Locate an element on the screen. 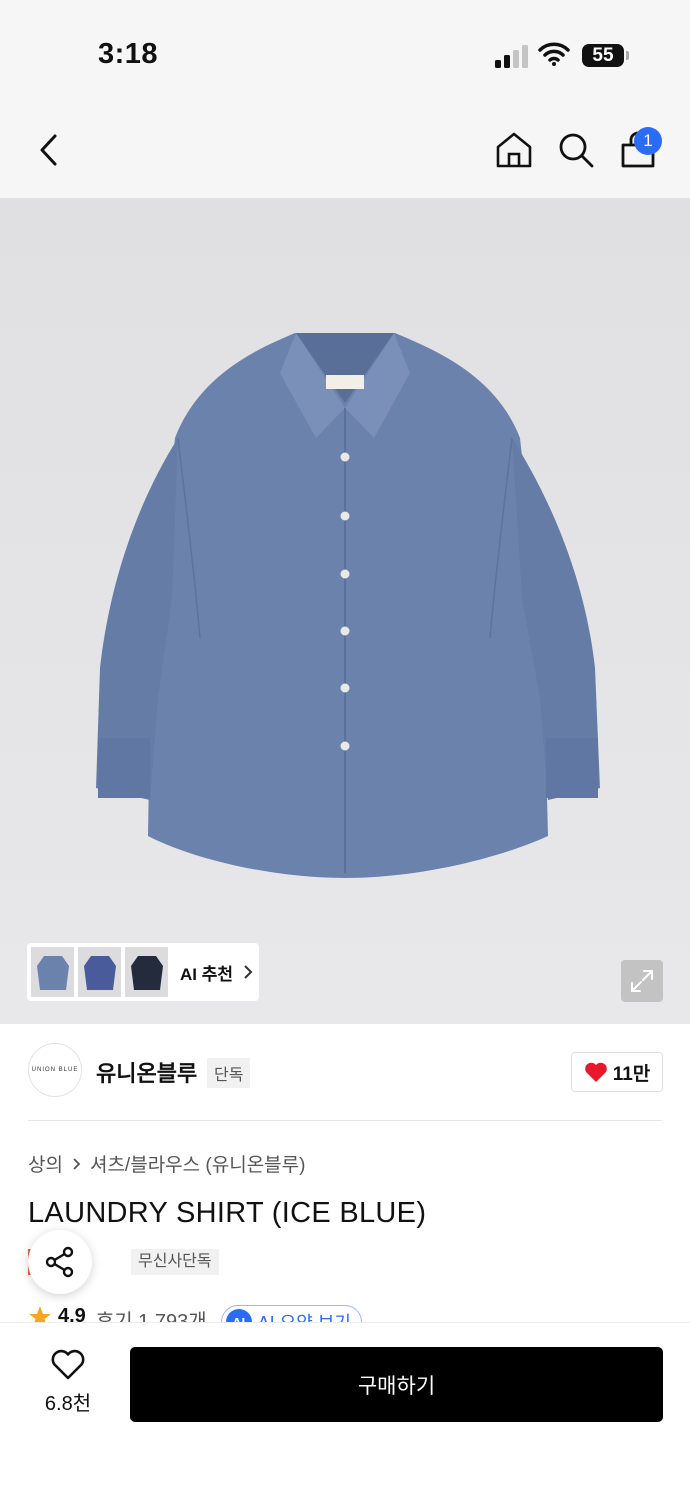  expand-icon is located at coordinates (642, 981).